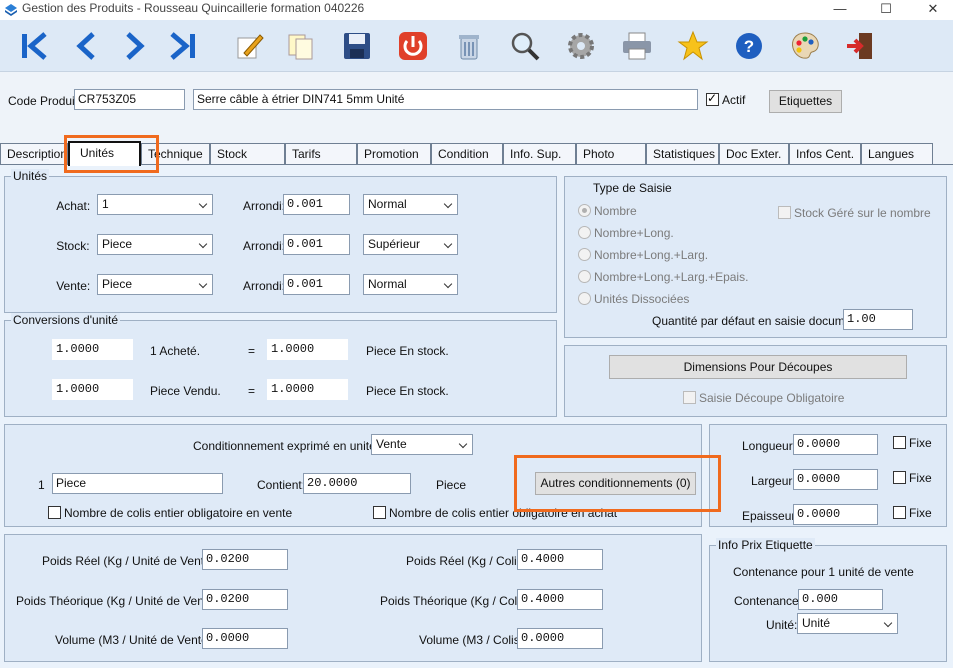 The height and width of the screenshot is (668, 953). I want to click on tab-description: Description, so click(34, 153).